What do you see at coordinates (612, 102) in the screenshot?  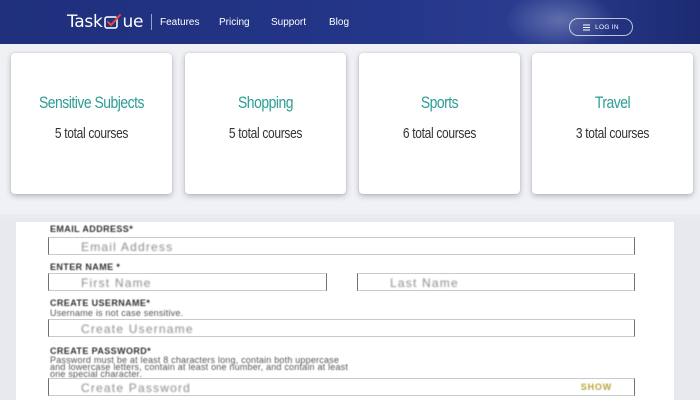 I see `category-title: Travel` at bounding box center [612, 102].